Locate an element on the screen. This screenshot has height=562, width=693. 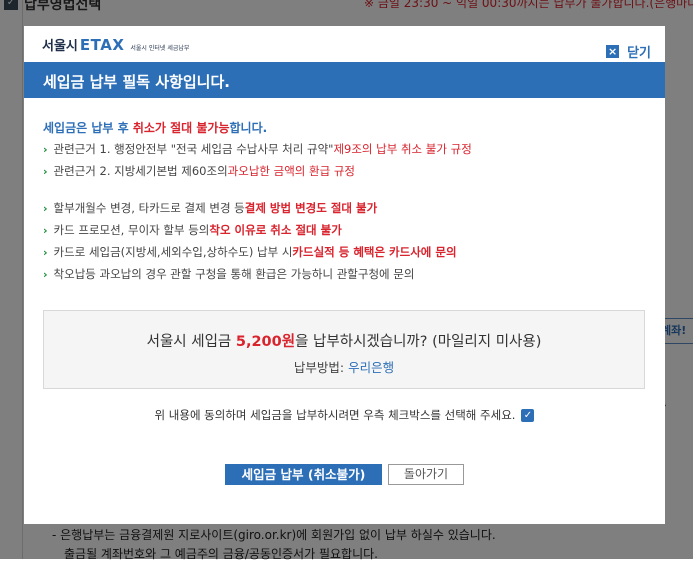
notice-item: › 할부개월수 변경, 타카드로 결제 변경 등 결제 방법 변경도 절대 불가 is located at coordinates (210, 208).